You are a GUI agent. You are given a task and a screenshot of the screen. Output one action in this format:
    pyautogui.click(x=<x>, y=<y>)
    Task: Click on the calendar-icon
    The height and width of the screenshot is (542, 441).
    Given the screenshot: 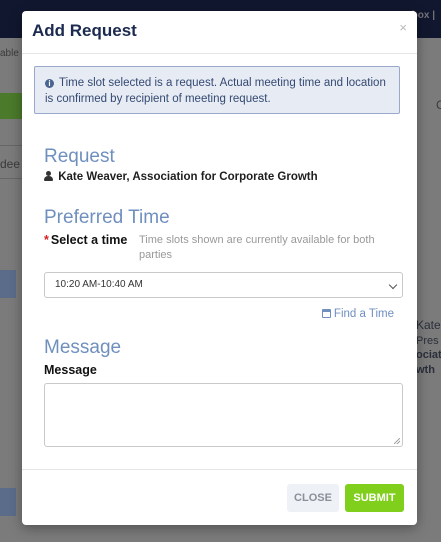 What is the action you would take?
    pyautogui.click(x=326, y=313)
    